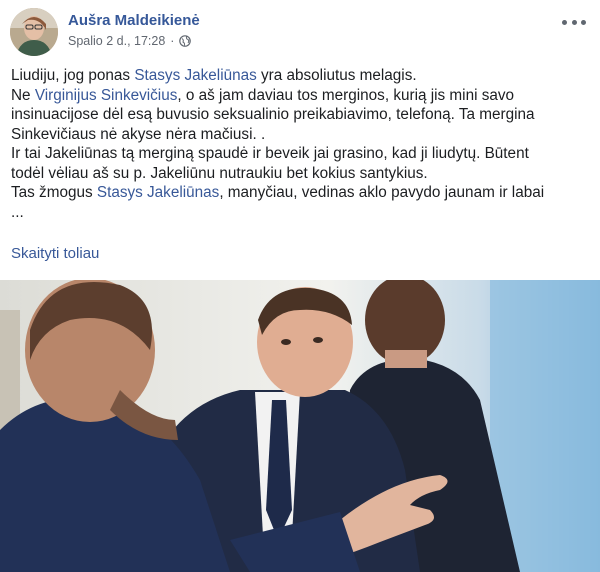  I want to click on person-tag-link: Virginijus Sinkevičius, so click(106, 95).